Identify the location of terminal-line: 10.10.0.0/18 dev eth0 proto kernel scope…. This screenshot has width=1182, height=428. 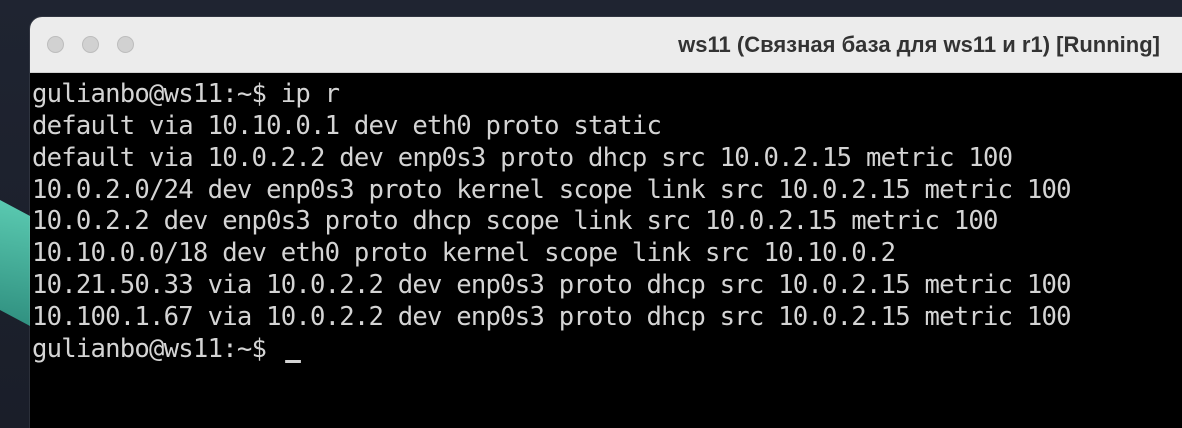
(464, 253).